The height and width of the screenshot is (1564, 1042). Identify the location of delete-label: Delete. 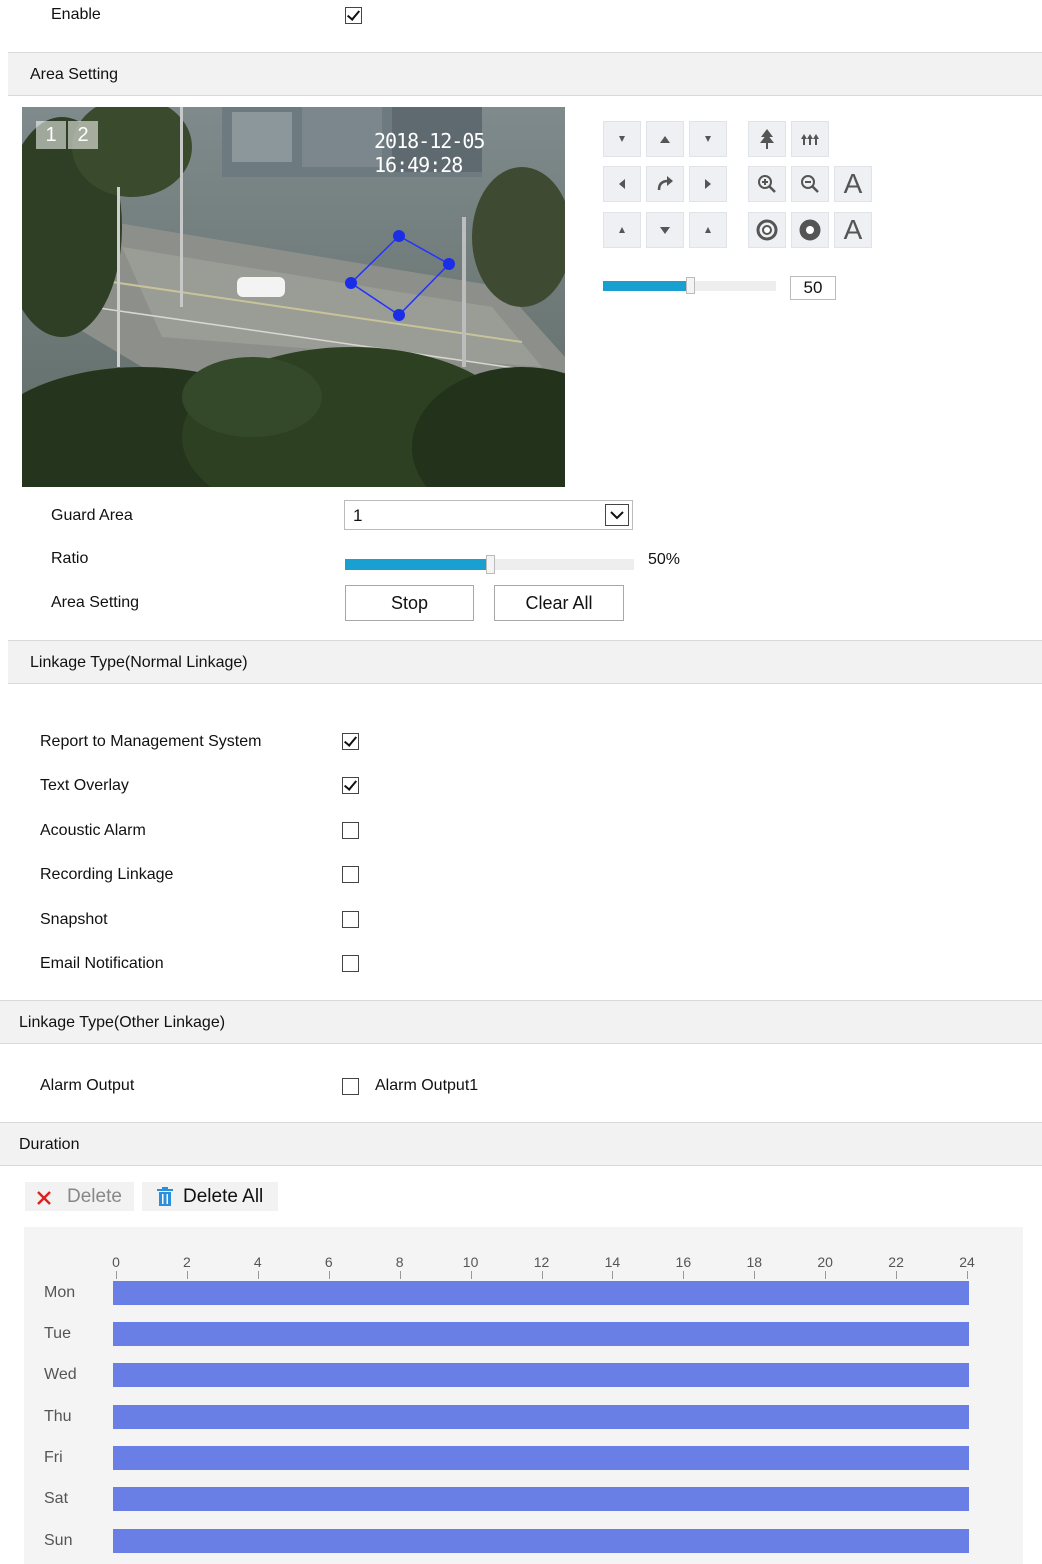
(94, 1196).